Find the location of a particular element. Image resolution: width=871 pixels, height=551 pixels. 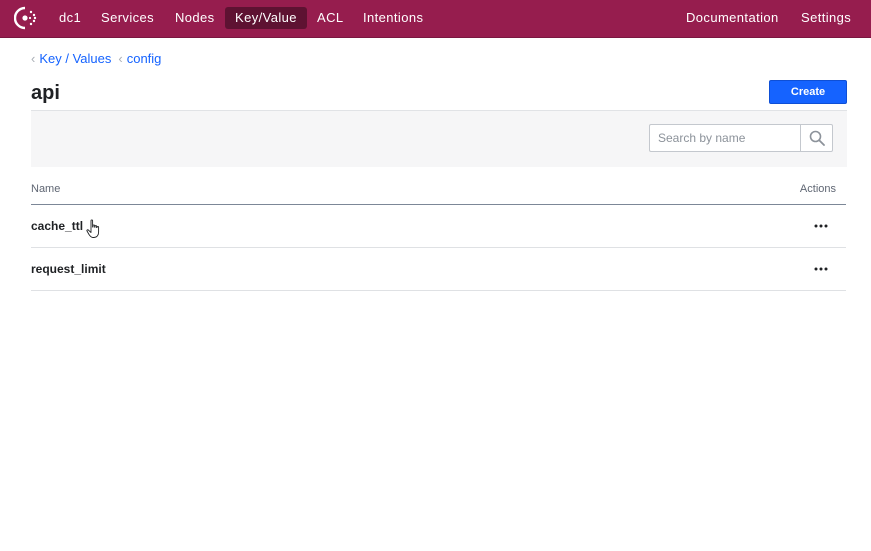

nav-services: Services is located at coordinates (127, 18).